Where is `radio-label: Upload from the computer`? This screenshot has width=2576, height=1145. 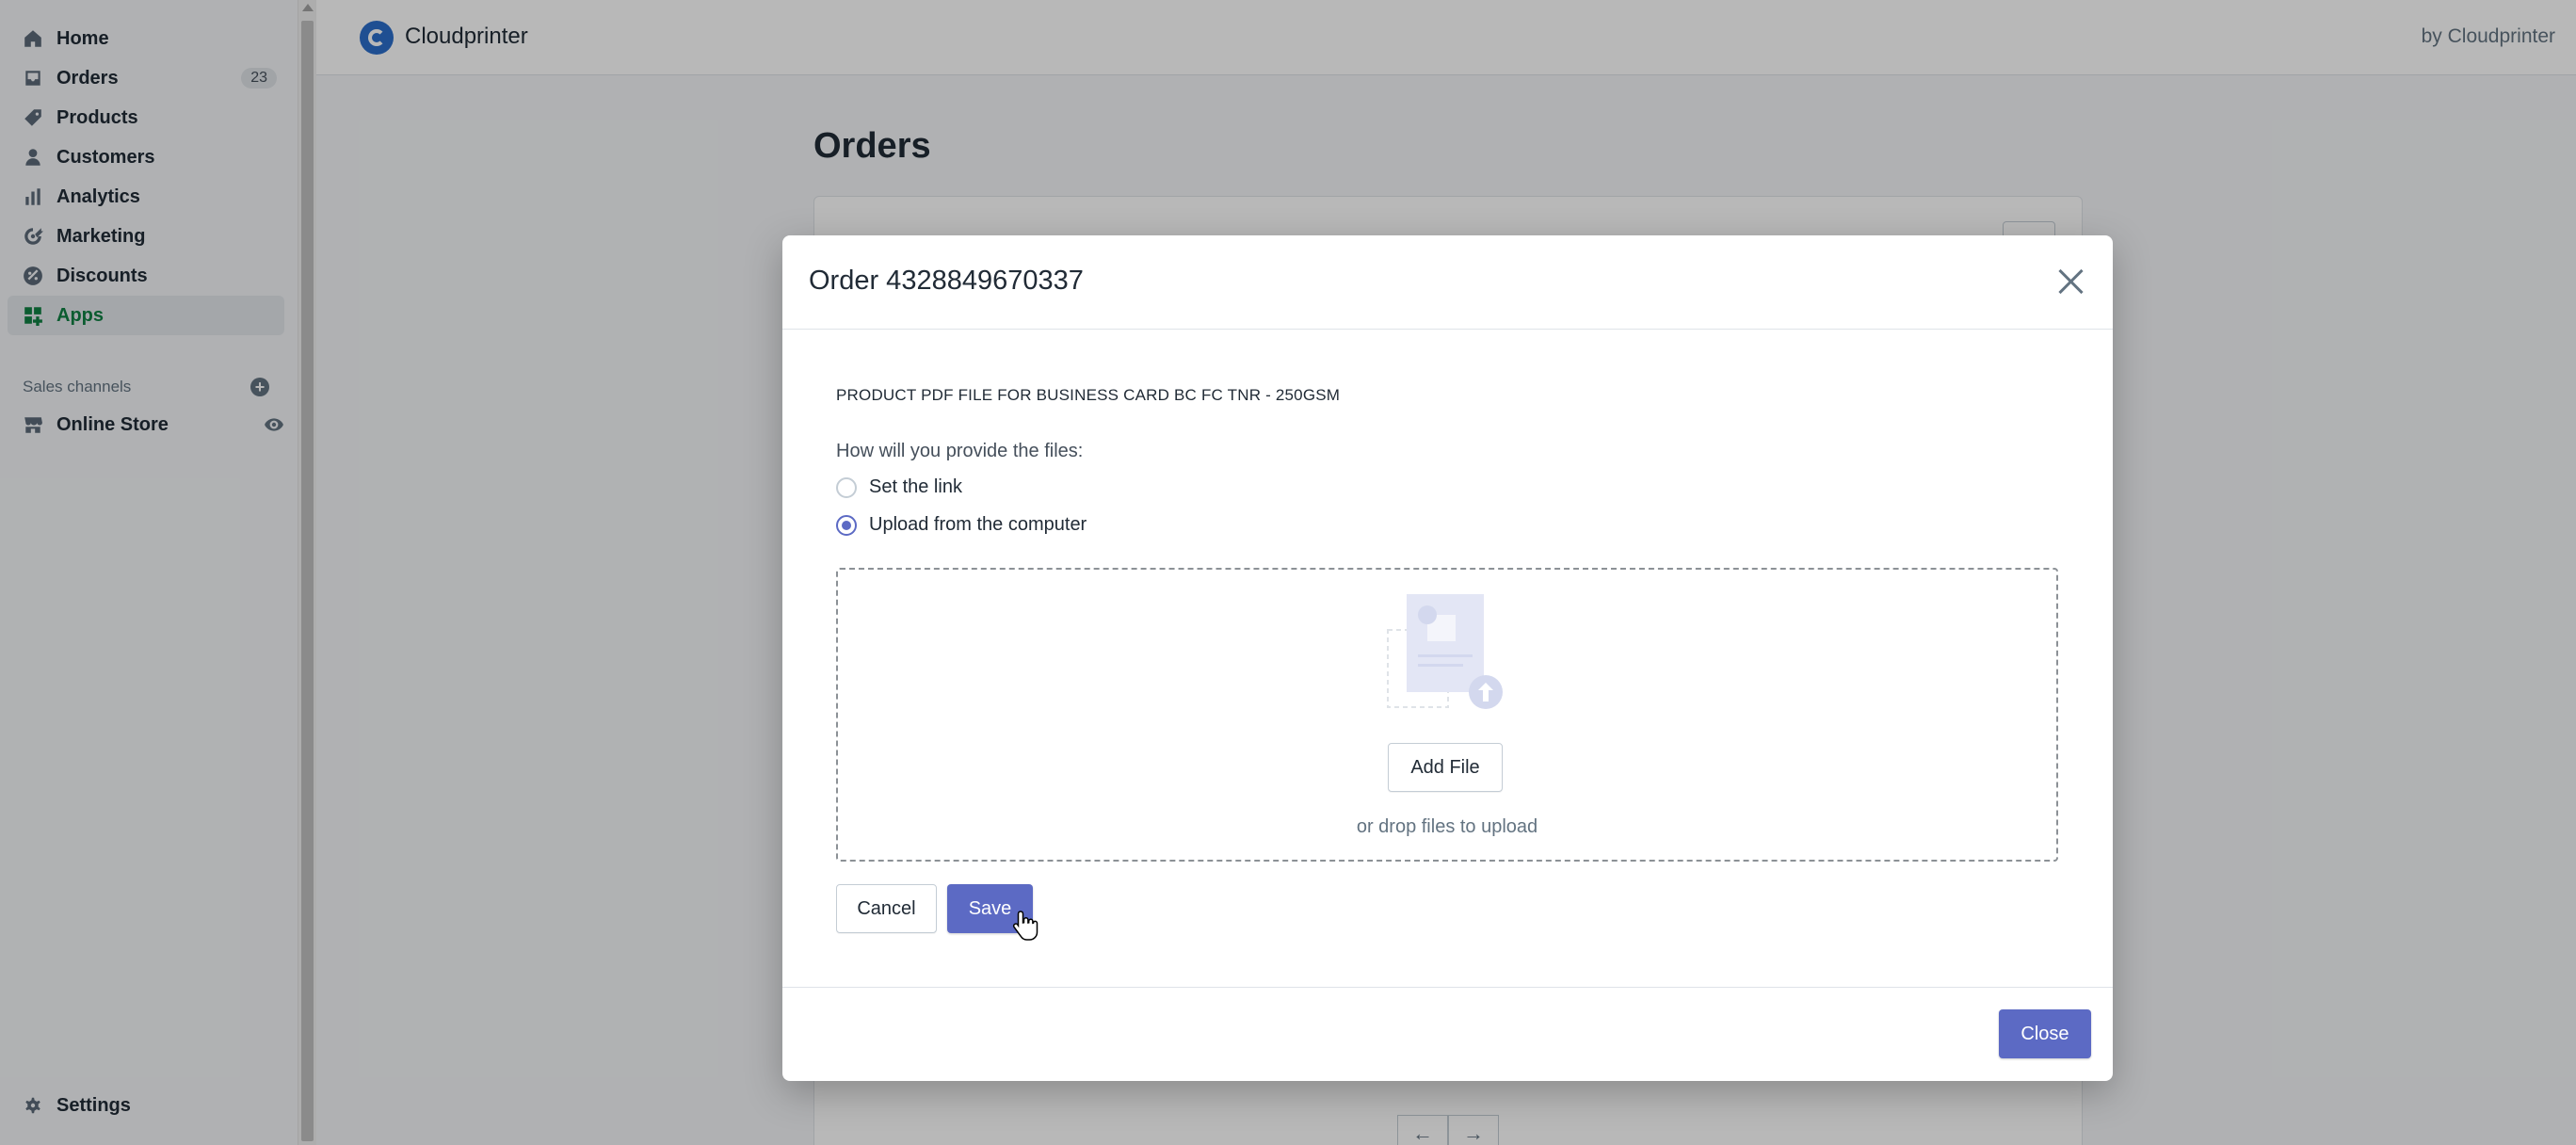 radio-label: Upload from the computer is located at coordinates (978, 524).